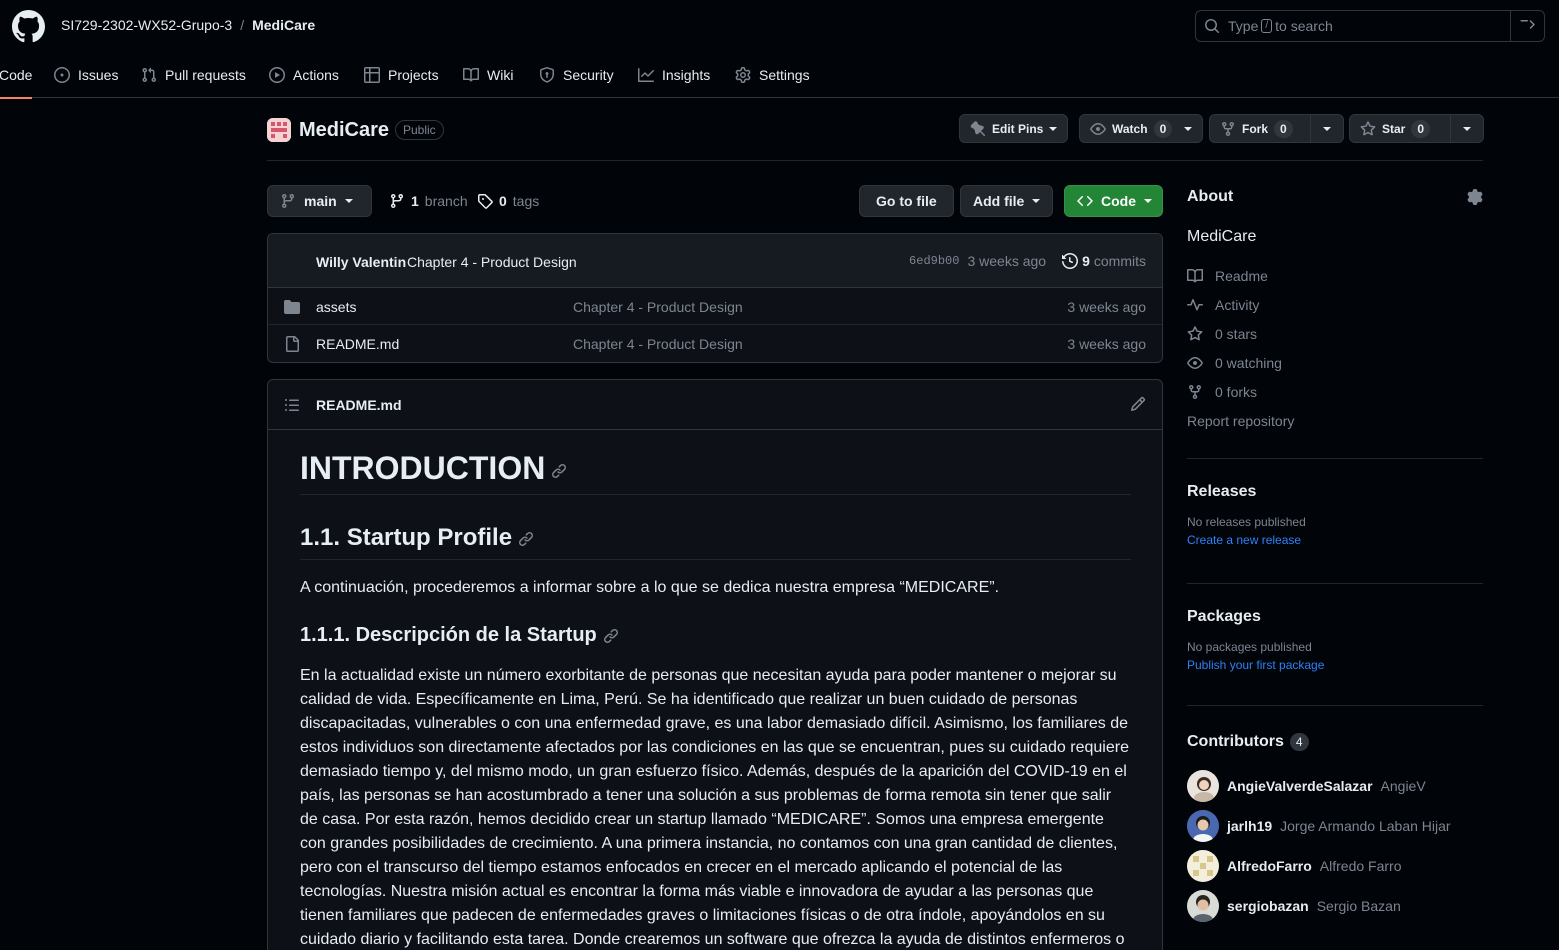 Image resolution: width=1559 pixels, height=950 pixels. I want to click on commit-sha: 6ed9b00, so click(934, 261).